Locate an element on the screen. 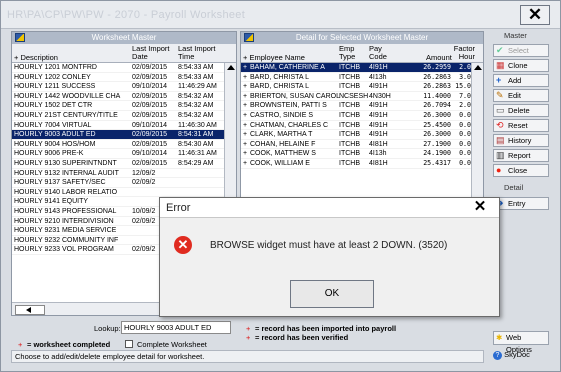 The image size is (561, 372). table-row: HOURLY 1202 CONLEY 02/09/2015 8:54:33 AM is located at coordinates (124, 78).